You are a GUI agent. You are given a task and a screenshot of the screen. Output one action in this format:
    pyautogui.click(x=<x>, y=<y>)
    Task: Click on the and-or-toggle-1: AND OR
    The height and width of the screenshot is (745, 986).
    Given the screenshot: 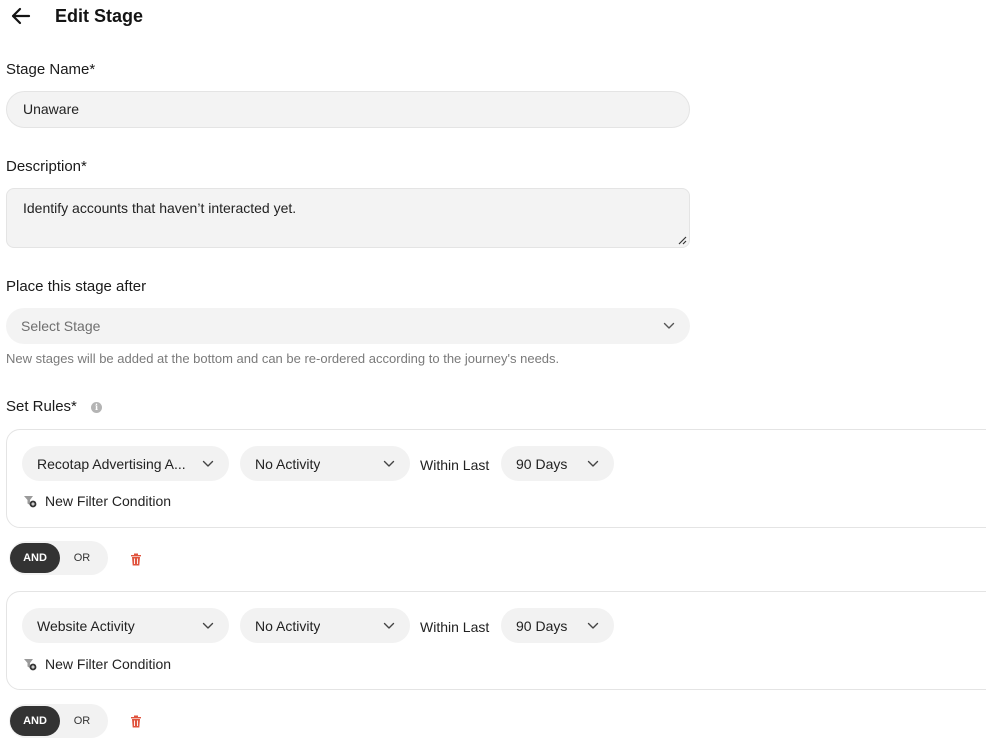 What is the action you would take?
    pyautogui.click(x=58, y=558)
    